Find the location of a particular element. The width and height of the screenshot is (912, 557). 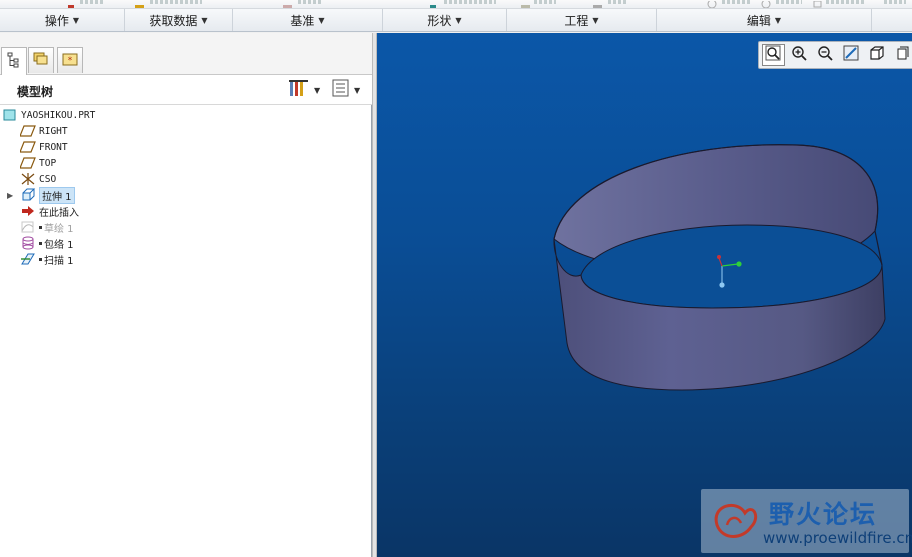

zoom-refit-icon is located at coordinates (773, 55).